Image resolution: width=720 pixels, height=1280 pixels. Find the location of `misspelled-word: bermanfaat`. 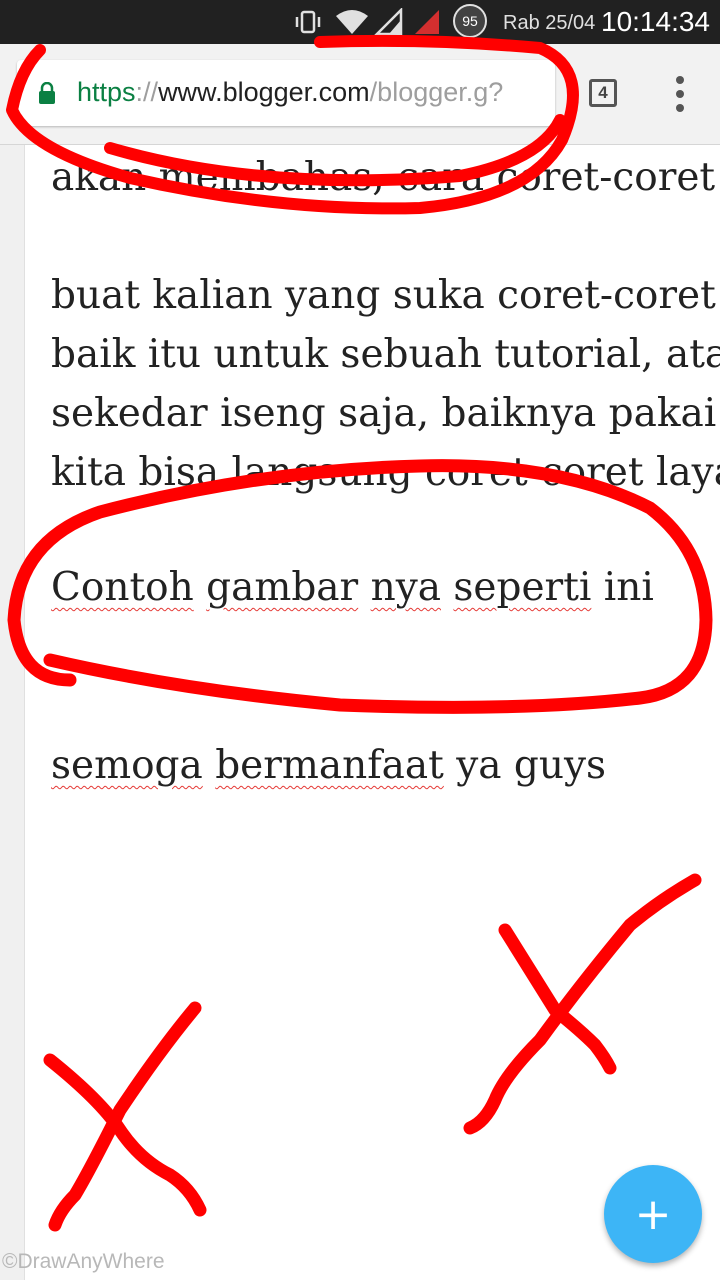

misspelled-word: bermanfaat is located at coordinates (329, 765).